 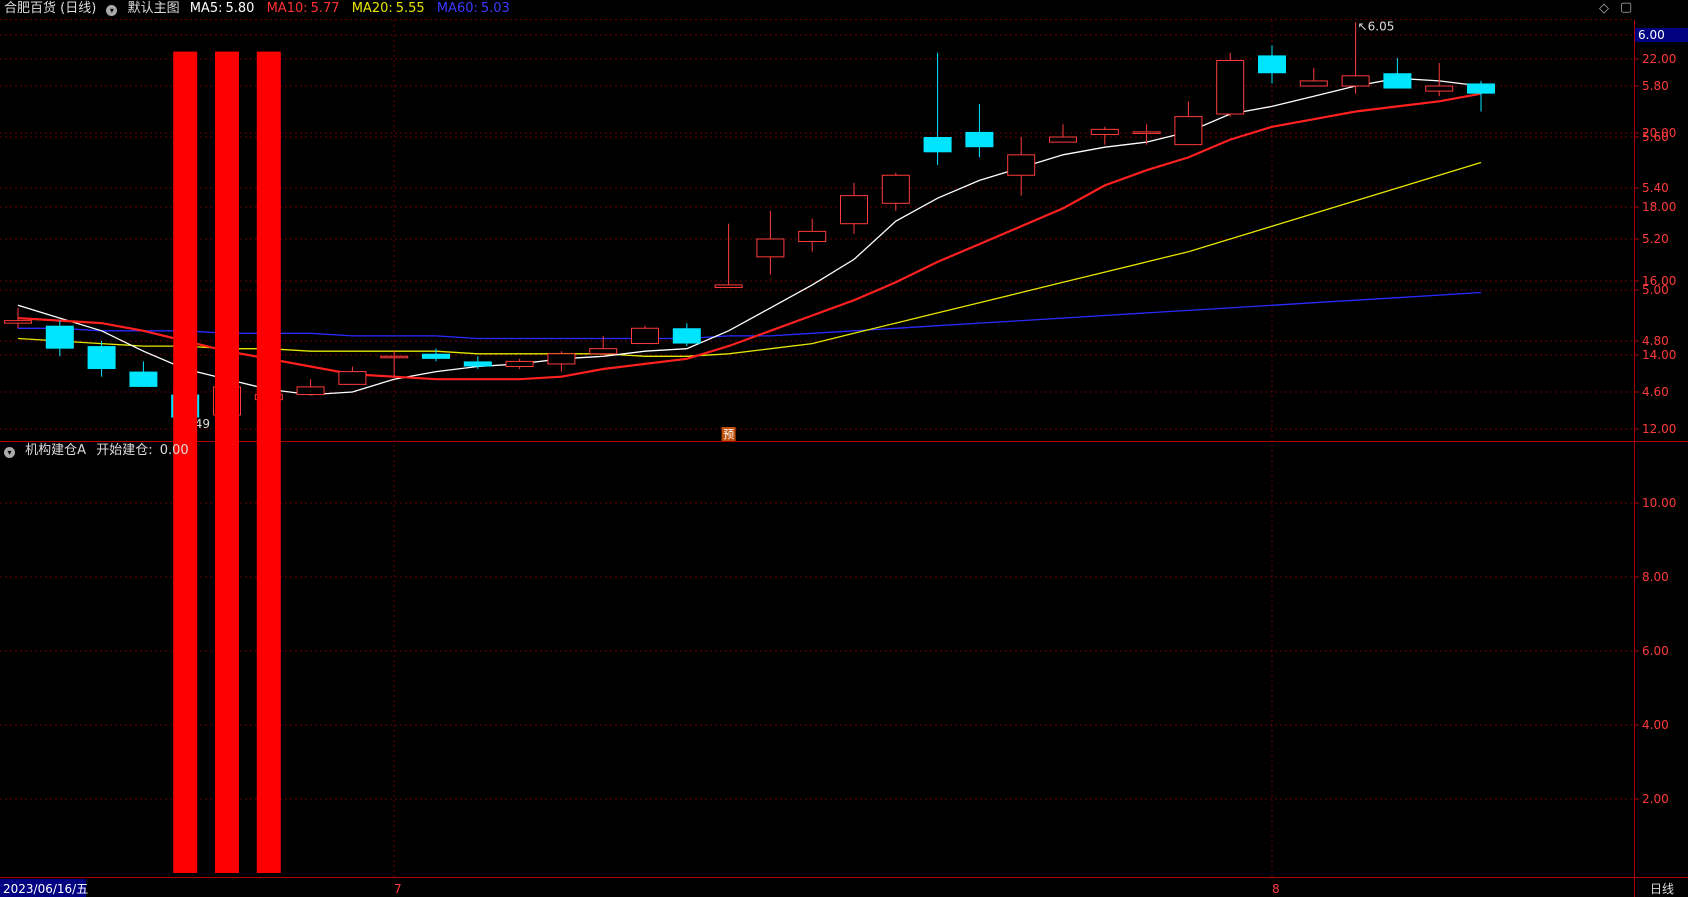 What do you see at coordinates (1659, 429) in the screenshot?
I see `indicator-tick-label: 12.00` at bounding box center [1659, 429].